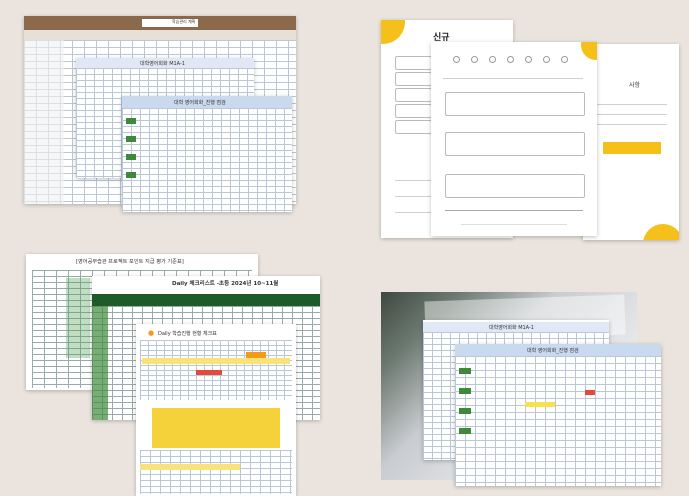 Image resolution: width=689 pixels, height=496 pixels. Describe the element at coordinates (553, 351) in the screenshot. I see `front-sheet-title: 대학 영어회화_진행 점검` at that location.